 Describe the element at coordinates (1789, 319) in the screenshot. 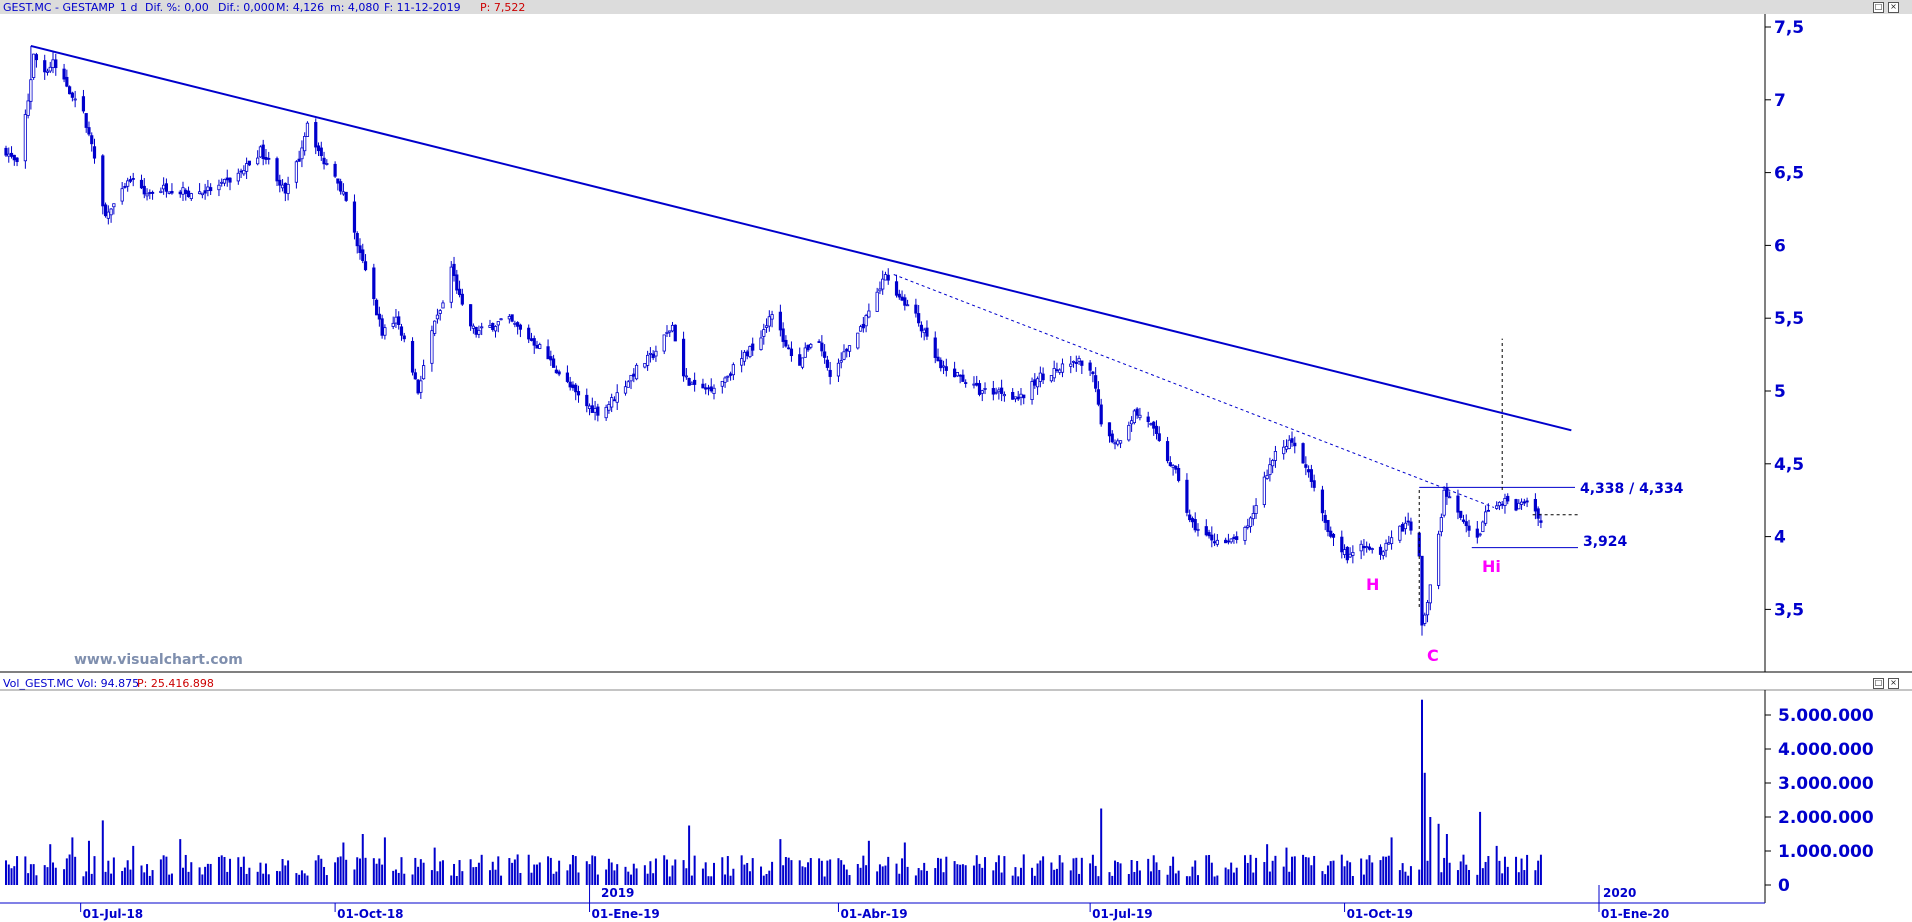

I see `price-y-tick-label: 5,5` at that location.